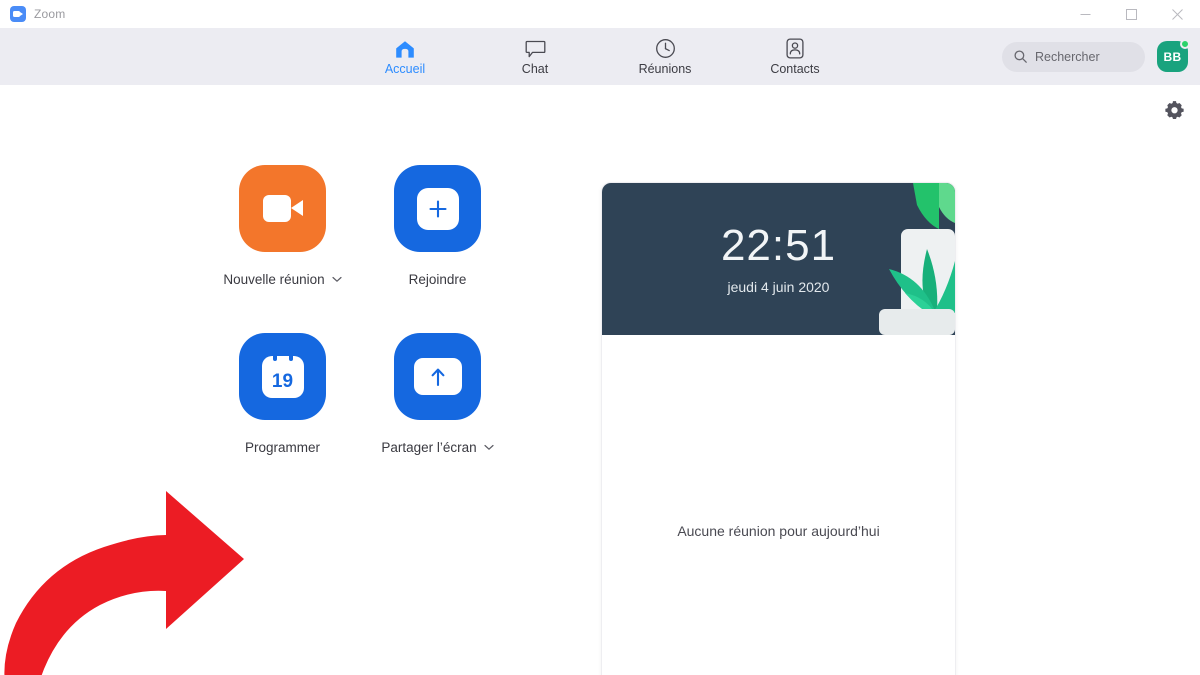  I want to click on action-partager-ecran: Partager l’écran, so click(437, 417).